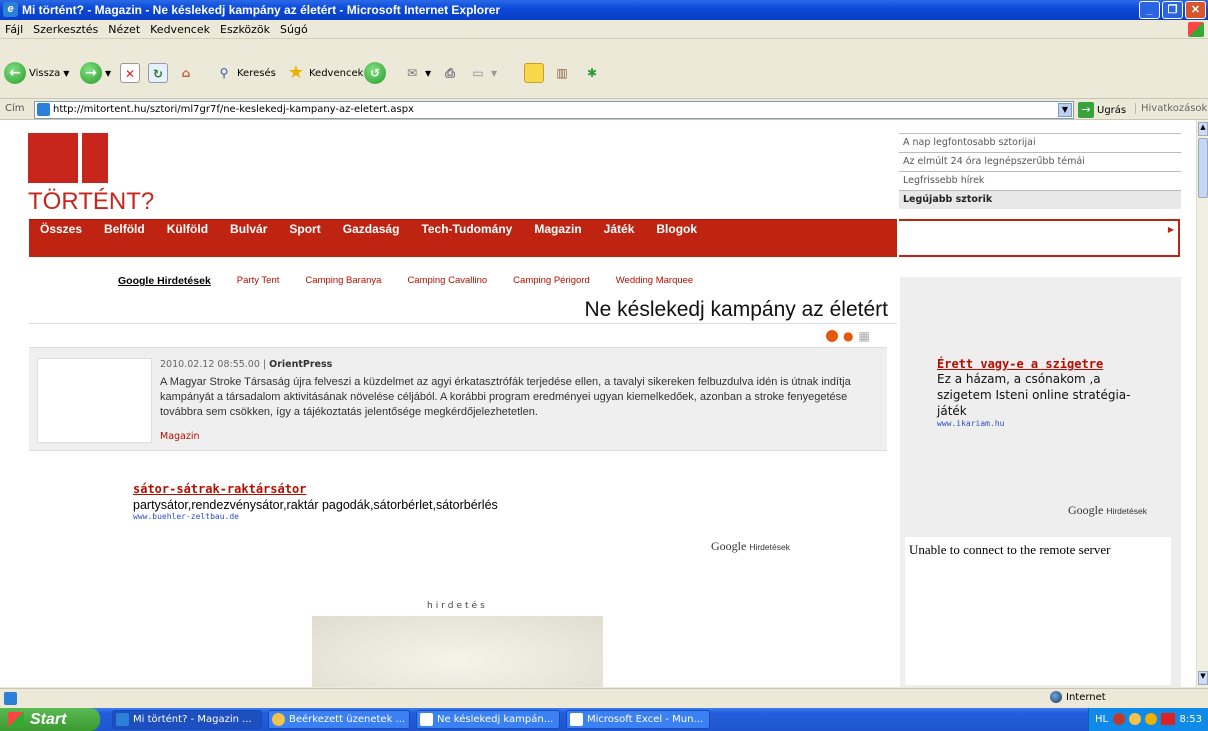 This screenshot has height=731, width=1208. I want to click on nav-tech: Tech-Tudomány, so click(466, 229).